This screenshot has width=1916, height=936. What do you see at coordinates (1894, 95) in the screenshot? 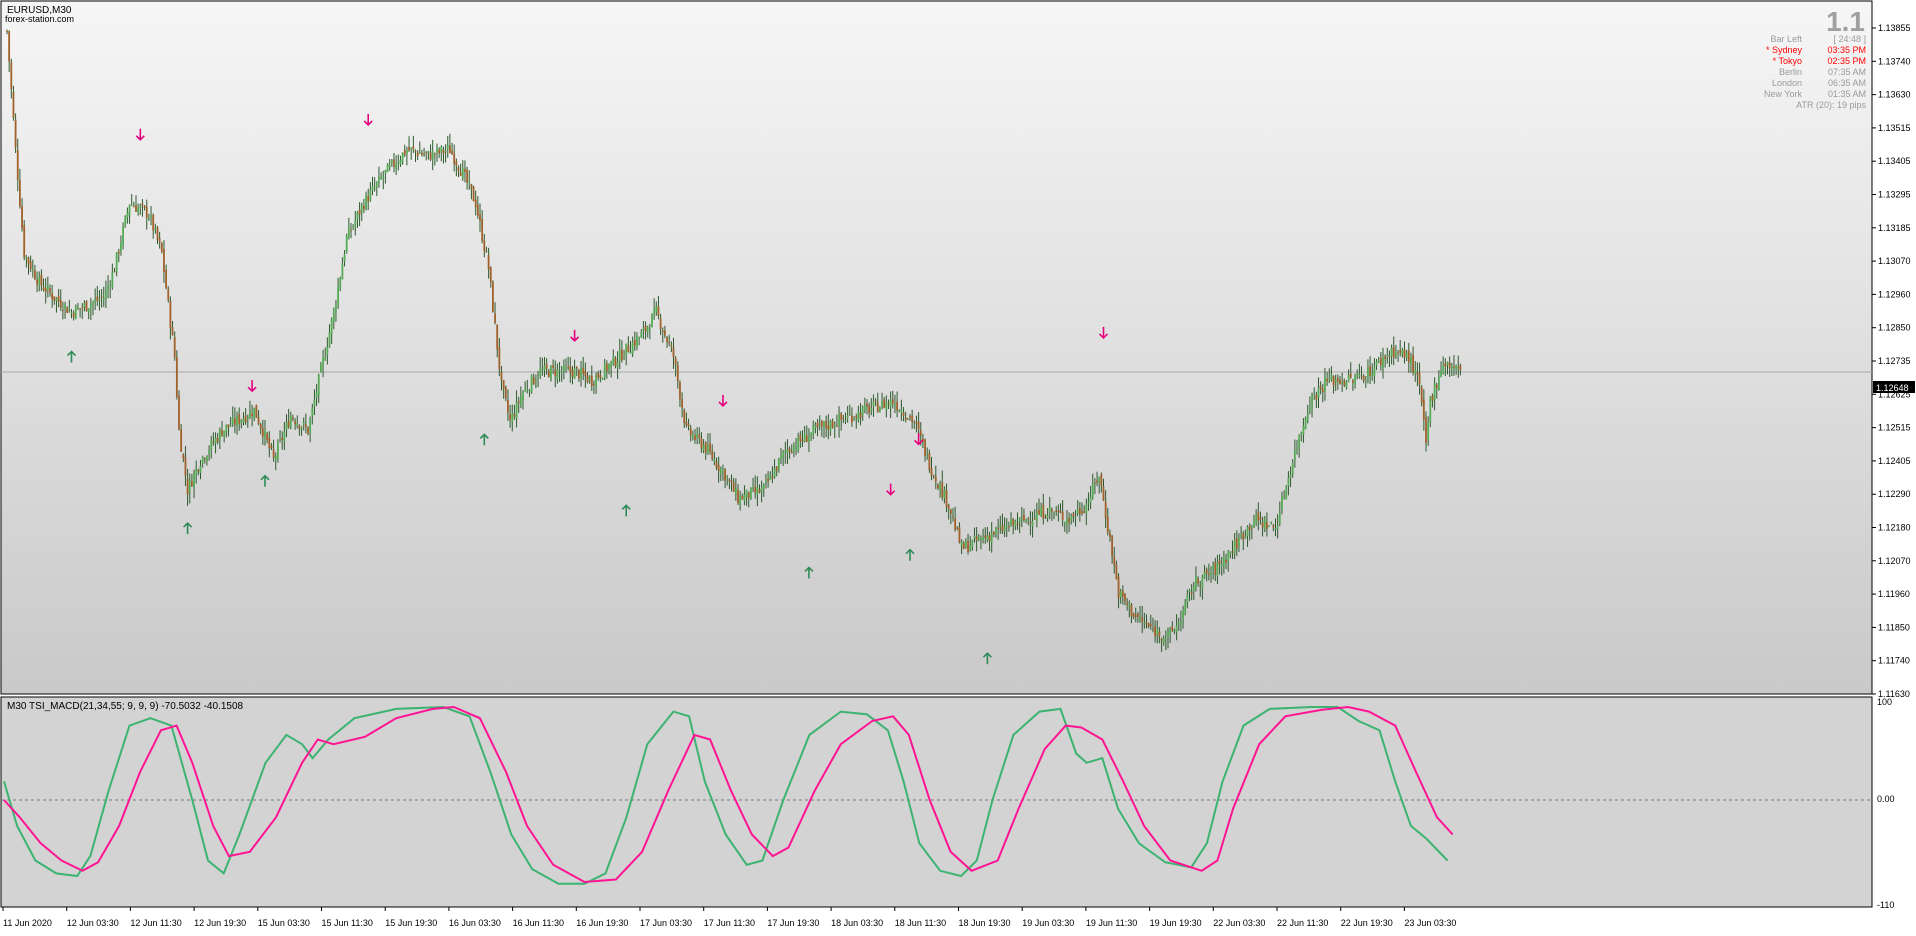
I see `price-tick-label: 1.13630` at bounding box center [1894, 95].